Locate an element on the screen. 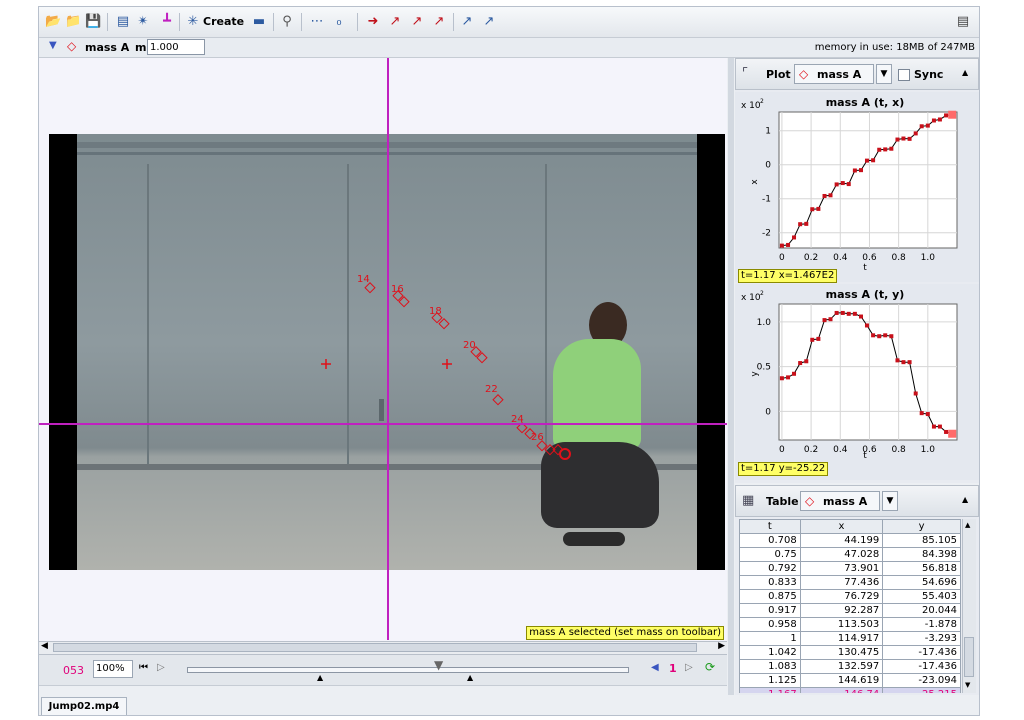  table-cell: 1 is located at coordinates (770, 638).